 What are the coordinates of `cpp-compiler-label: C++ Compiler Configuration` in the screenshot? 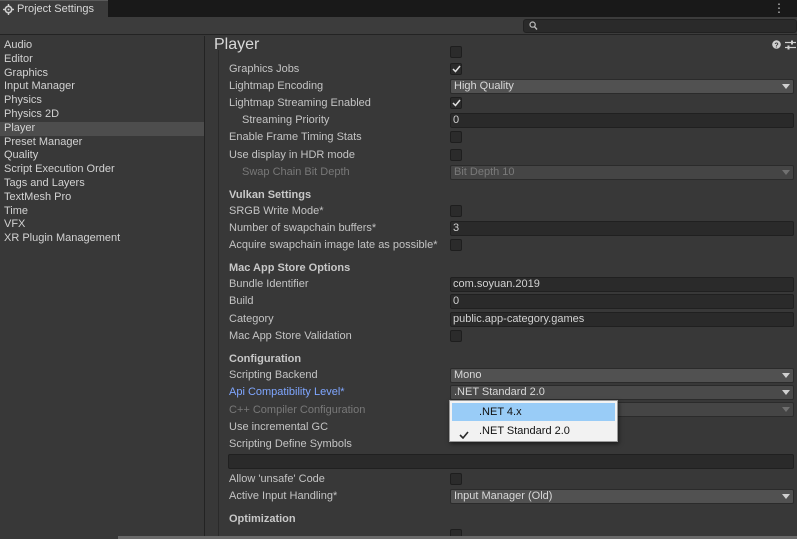 It's located at (297, 410).